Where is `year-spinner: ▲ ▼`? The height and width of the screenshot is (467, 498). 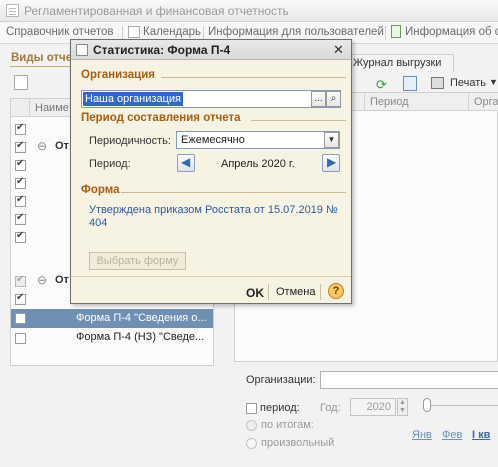 year-spinner: ▲ ▼ is located at coordinates (402, 407).